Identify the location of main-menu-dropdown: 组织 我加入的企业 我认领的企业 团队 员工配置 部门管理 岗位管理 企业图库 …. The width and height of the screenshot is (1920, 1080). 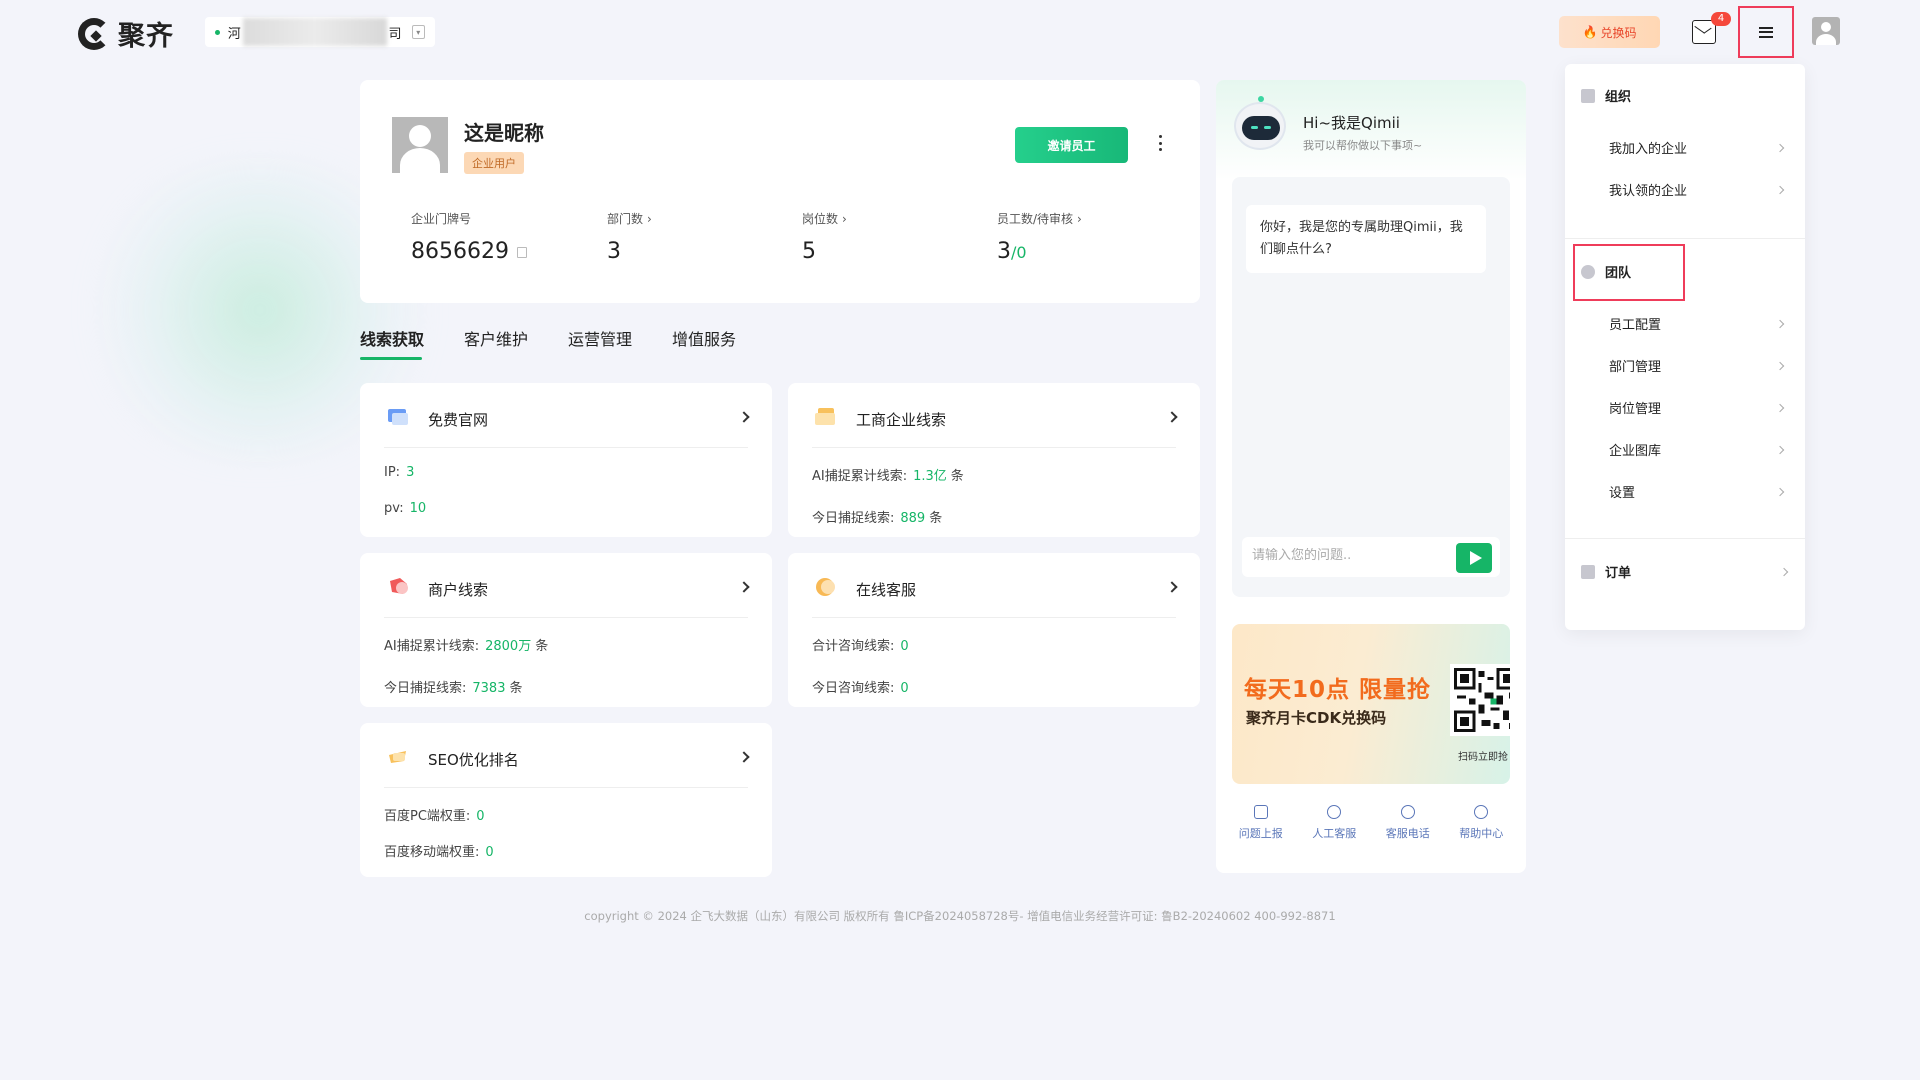
(1685, 347).